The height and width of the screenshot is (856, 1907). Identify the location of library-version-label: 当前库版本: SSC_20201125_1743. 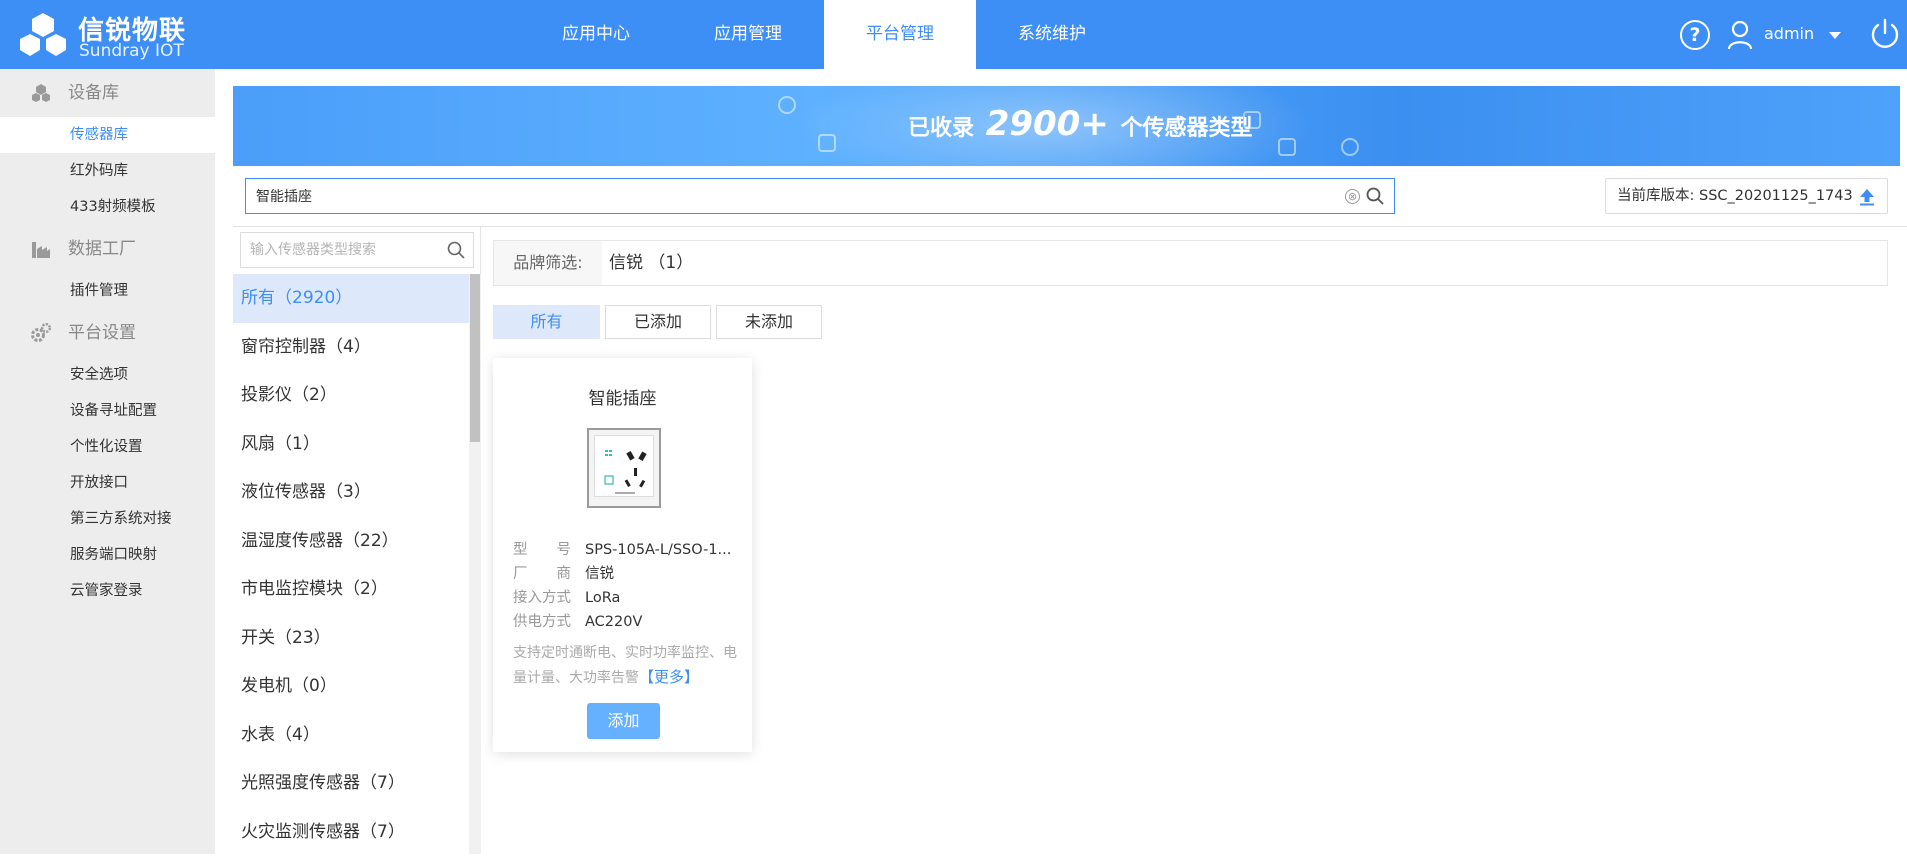
(1735, 196).